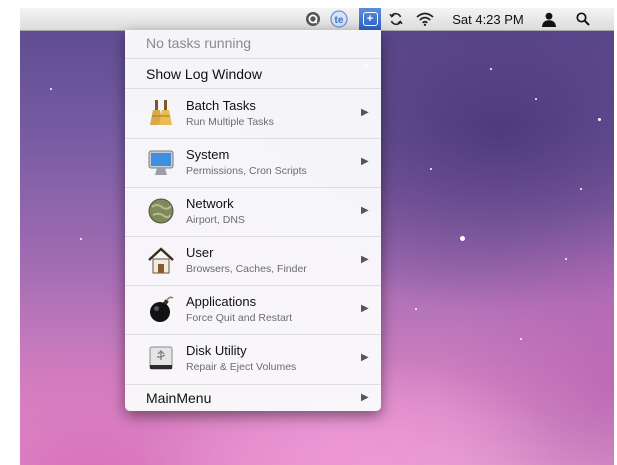  Describe the element at coordinates (161, 260) in the screenshot. I see `house-icon` at that location.